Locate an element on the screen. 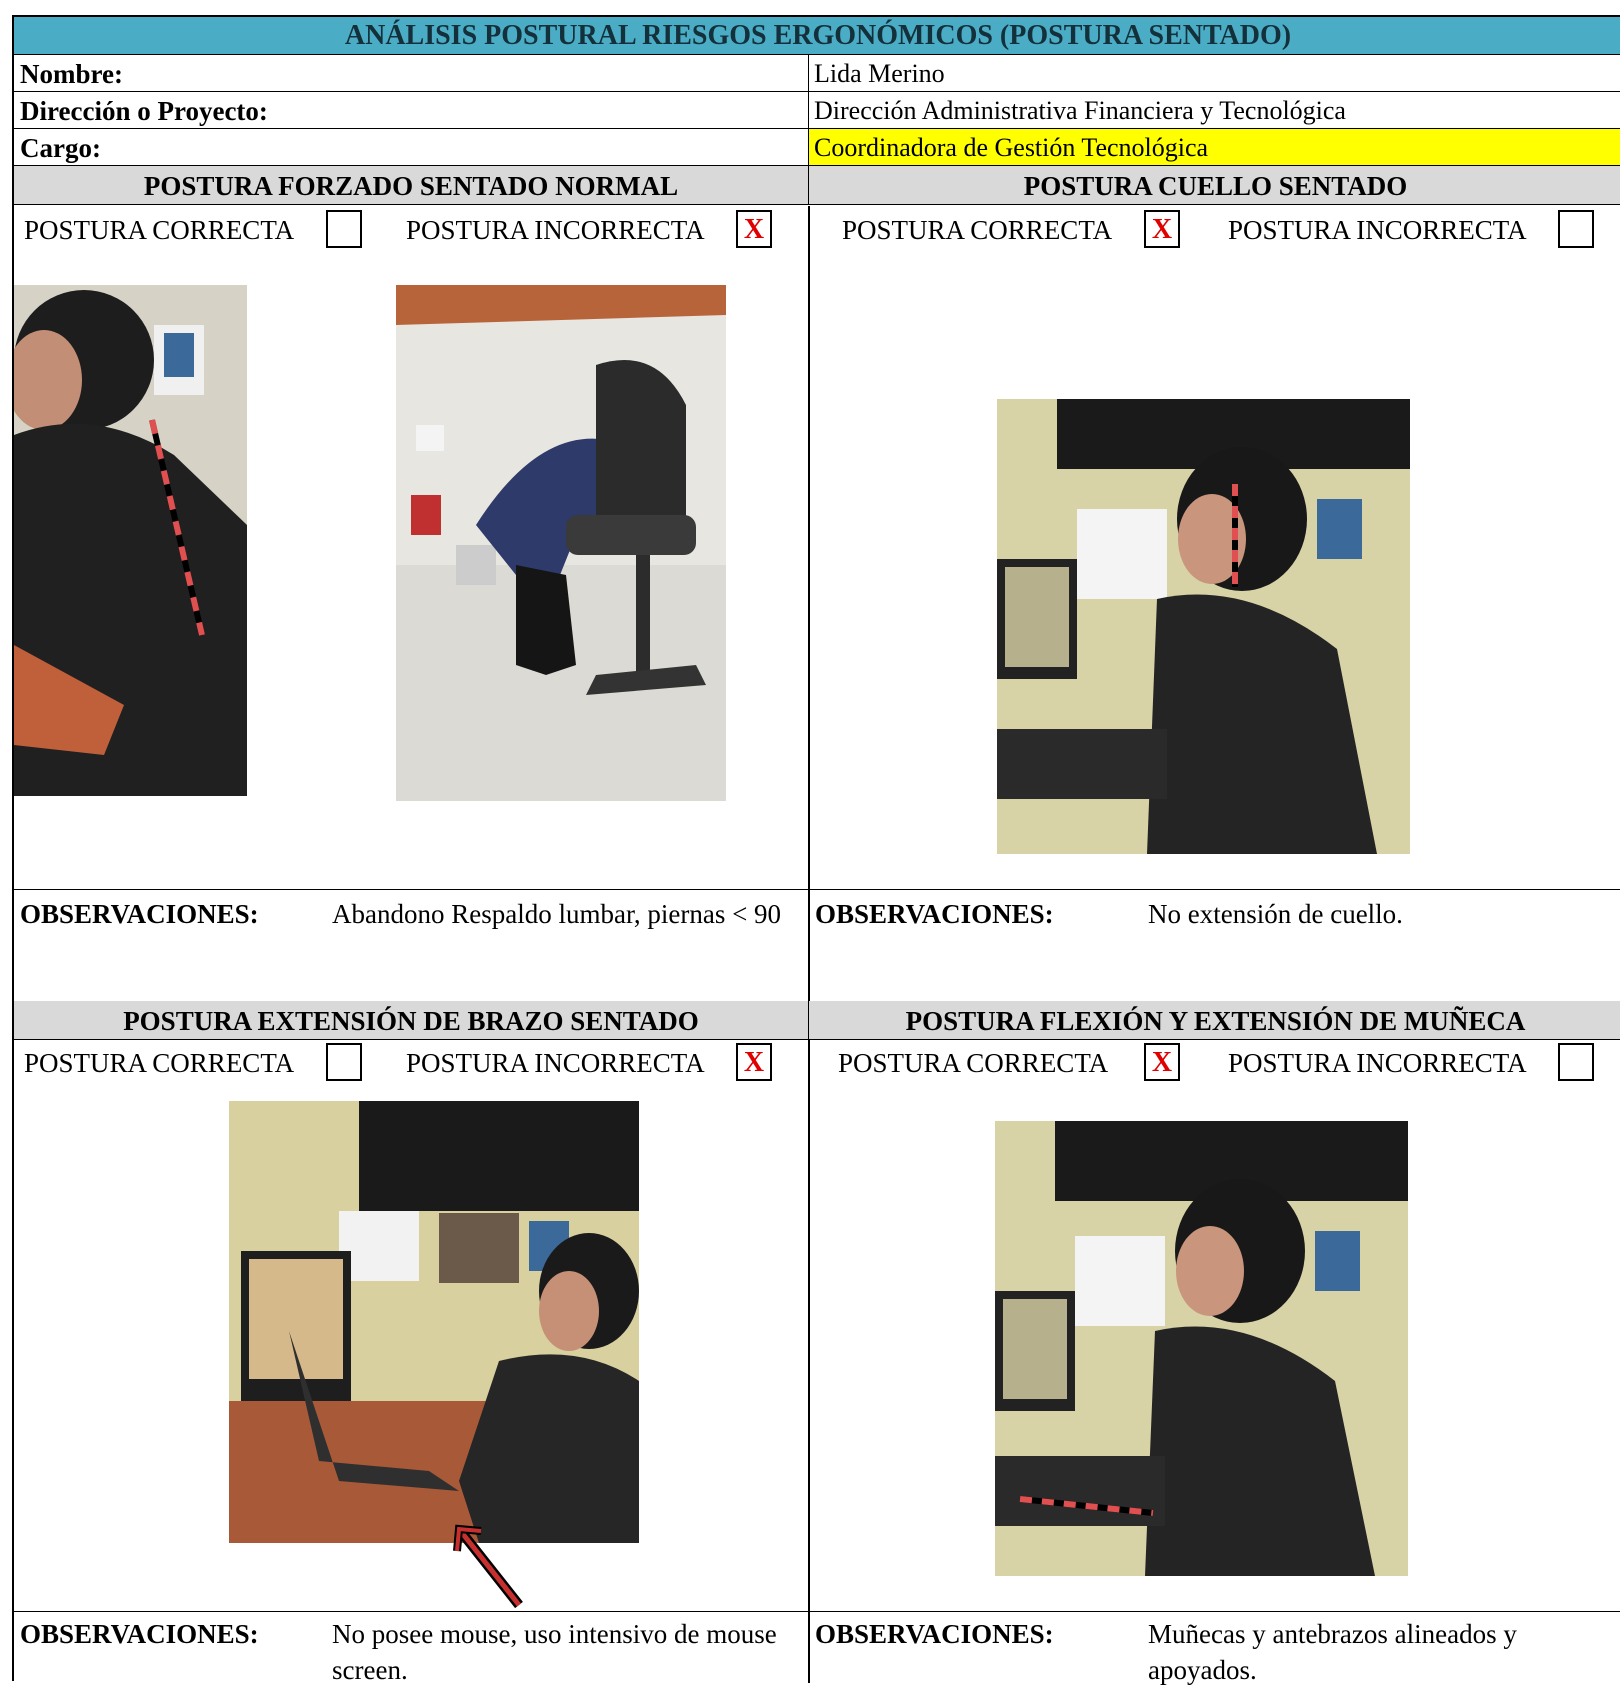 Image resolution: width=1620 pixels, height=1688 pixels. section-title-neck: POSTURA CUELLO SENTADO is located at coordinates (1214, 185).